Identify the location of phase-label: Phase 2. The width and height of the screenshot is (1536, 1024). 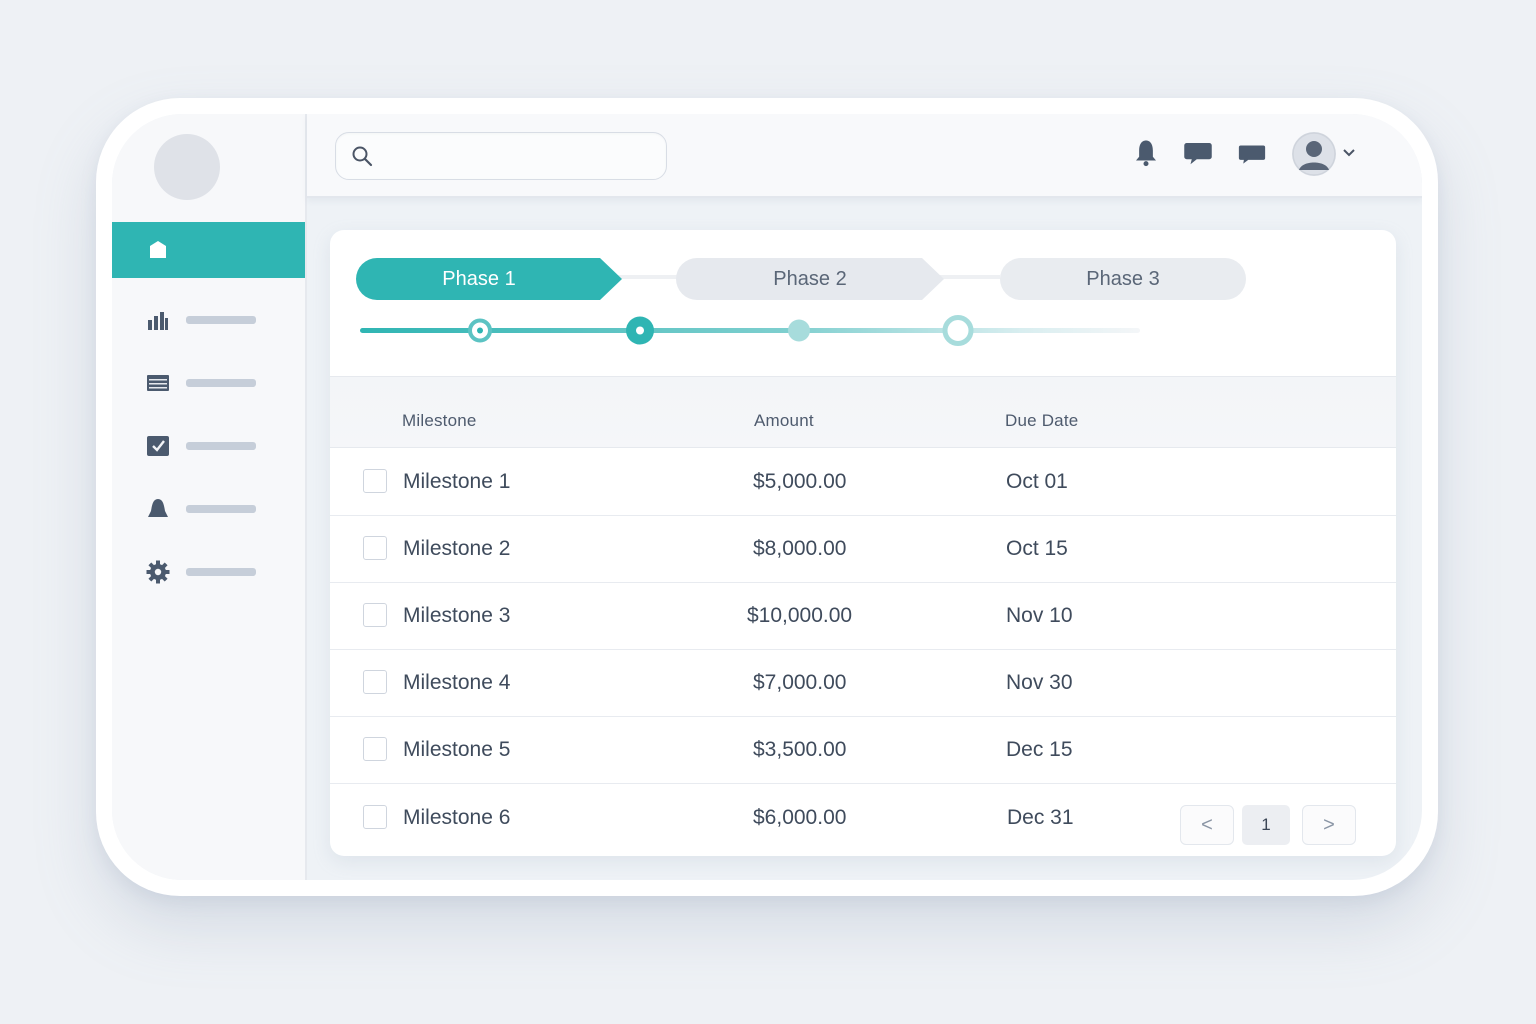
(810, 278).